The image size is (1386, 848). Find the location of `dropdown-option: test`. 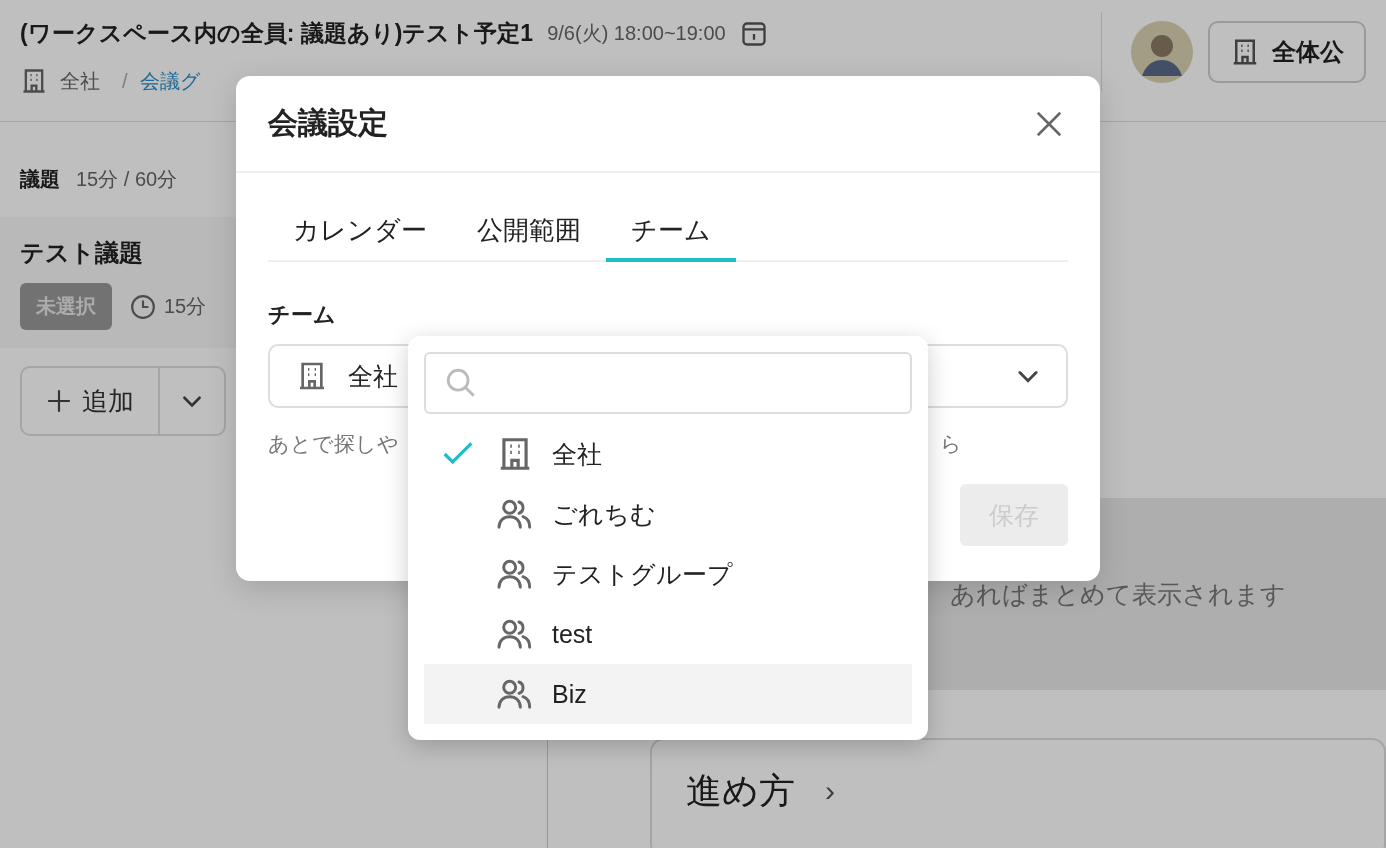

dropdown-option: test is located at coordinates (668, 634).